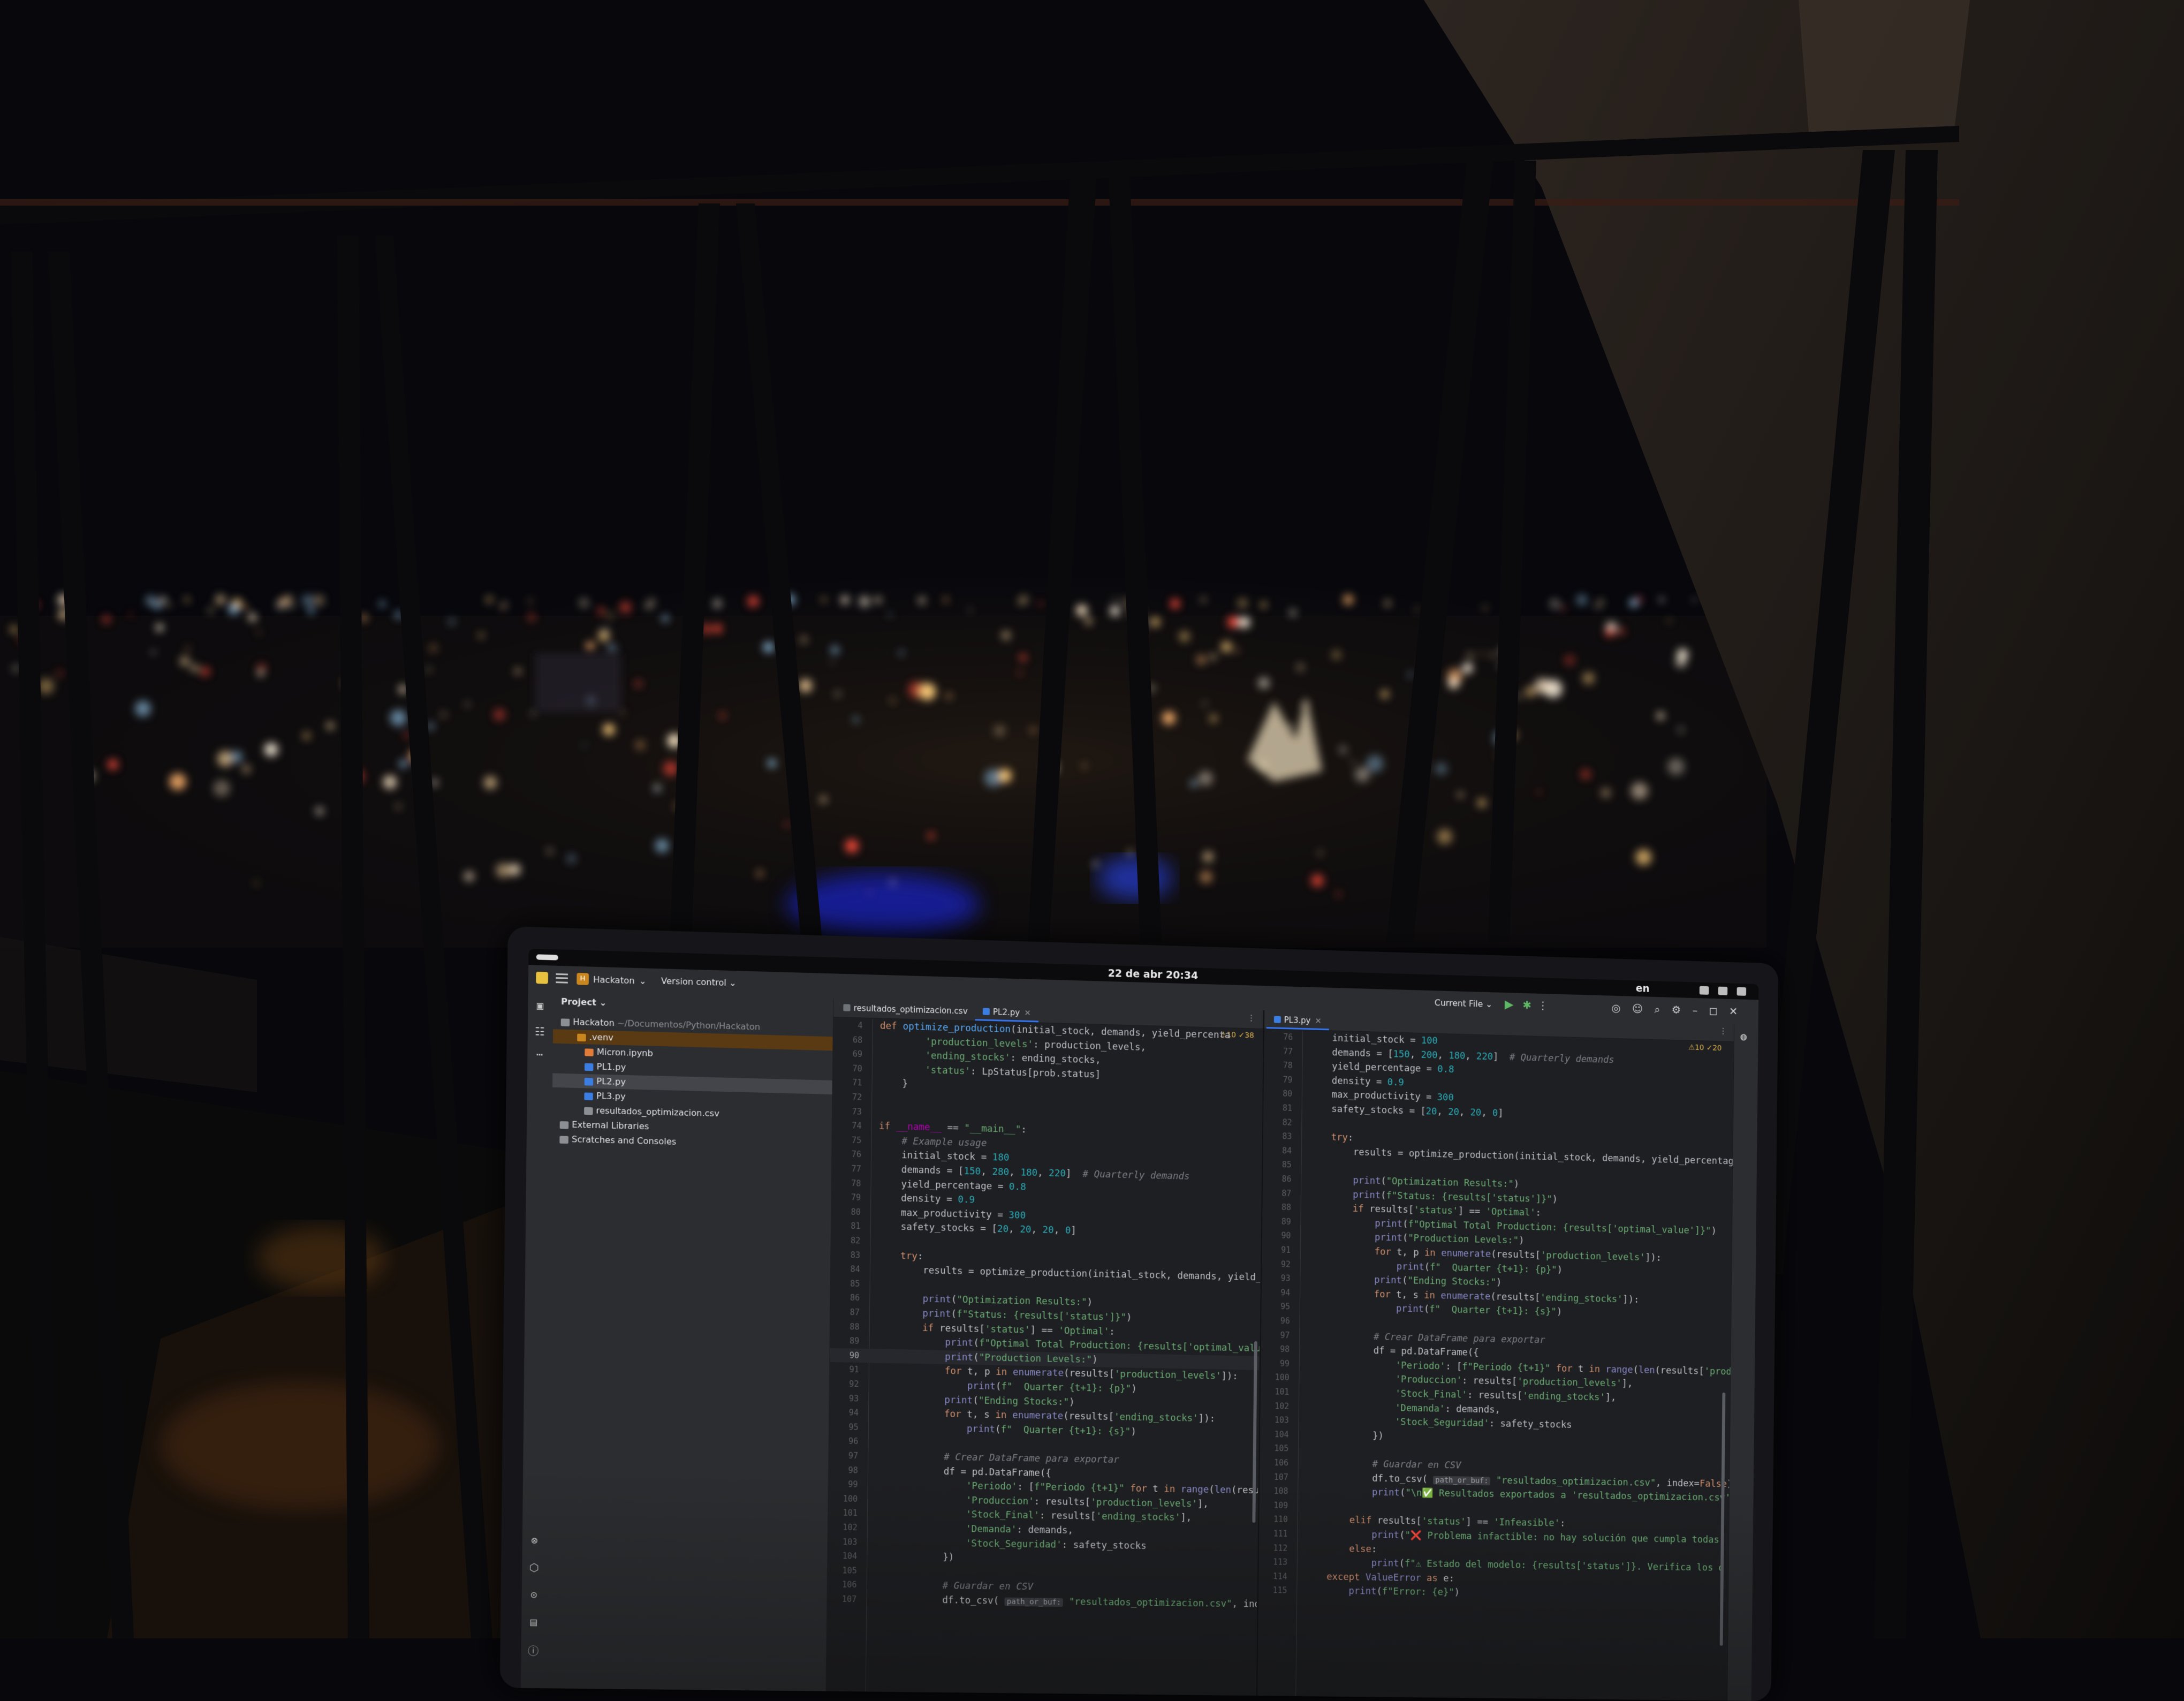 The width and height of the screenshot is (2184, 1701). What do you see at coordinates (547, 957) in the screenshot?
I see `activities-indicator` at bounding box center [547, 957].